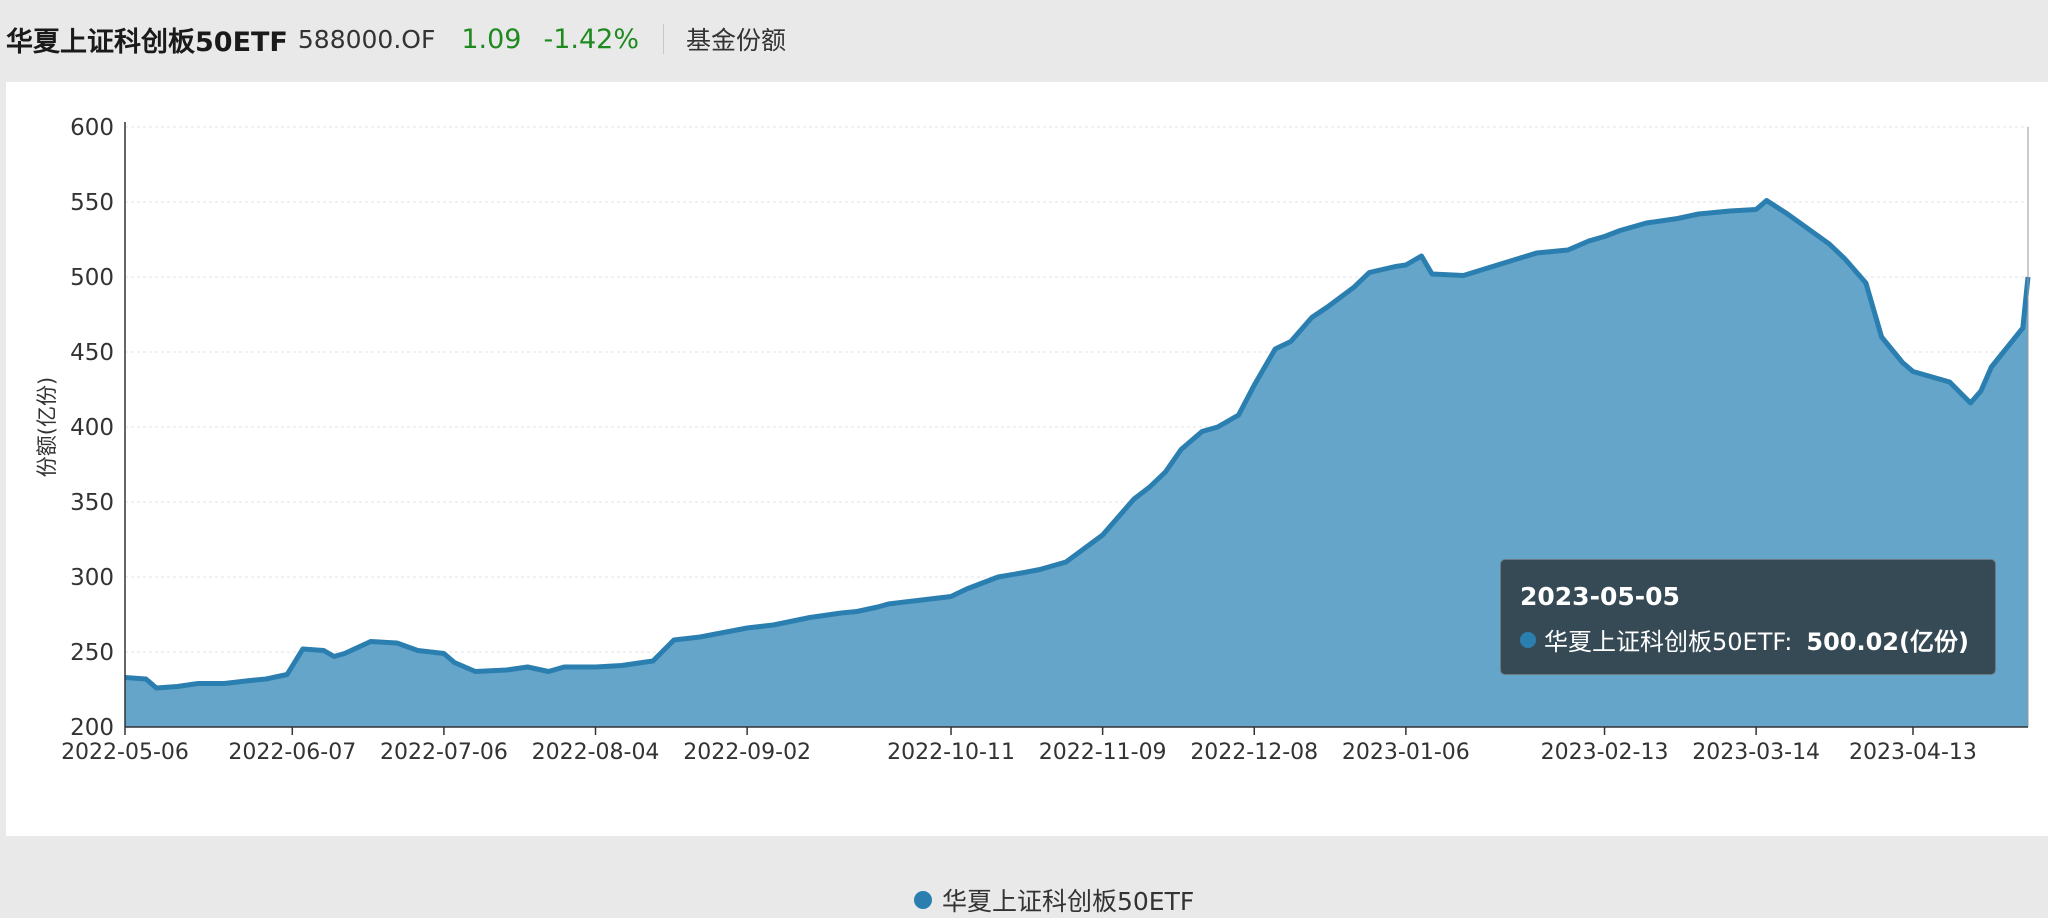  What do you see at coordinates (923, 900) in the screenshot?
I see `legend-dot-icon` at bounding box center [923, 900].